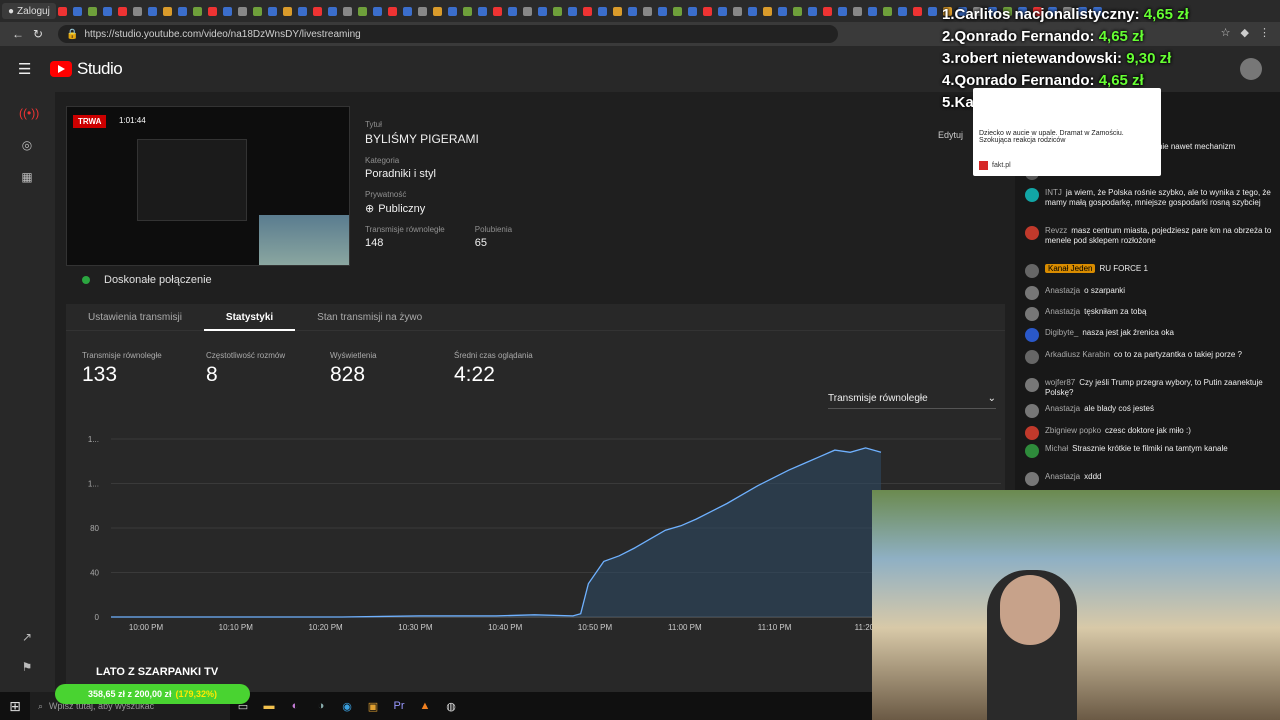  What do you see at coordinates (373, 706) in the screenshot?
I see `app-icon: ▣` at bounding box center [373, 706].